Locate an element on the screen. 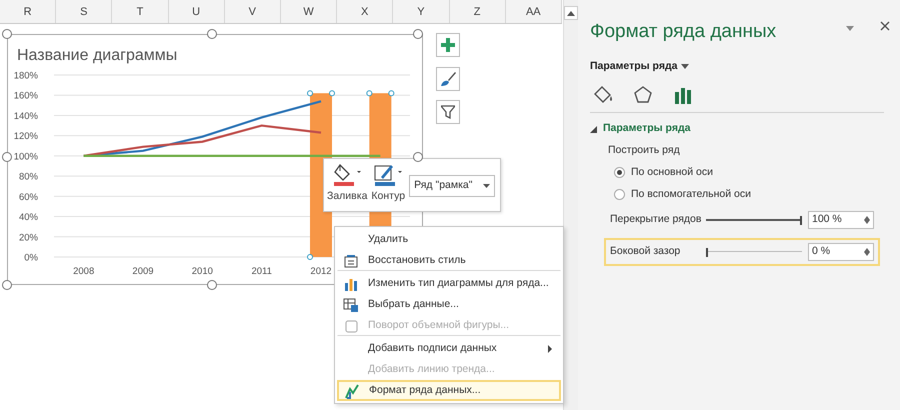  y-axis-label: 80% is located at coordinates (28, 177).